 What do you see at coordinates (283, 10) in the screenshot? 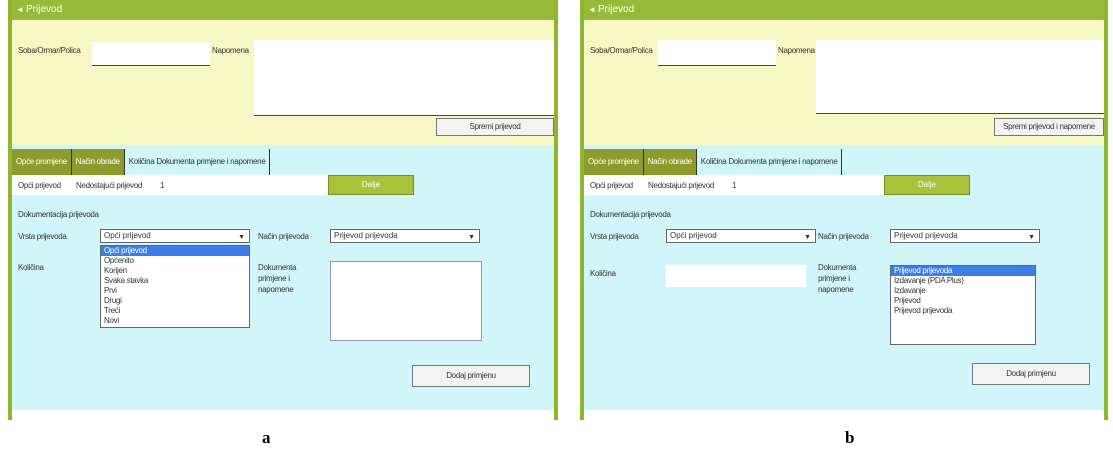
I see `panel-a-header: ◄ Prijevod` at bounding box center [283, 10].